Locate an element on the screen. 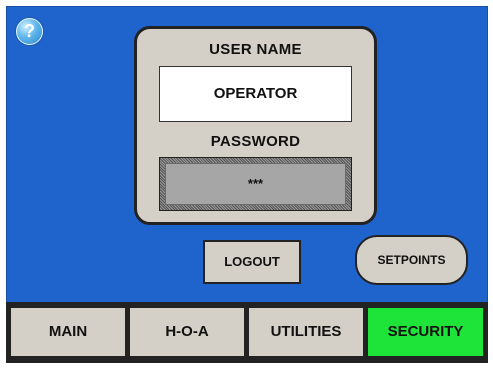  help-icon: ? is located at coordinates (29, 31).